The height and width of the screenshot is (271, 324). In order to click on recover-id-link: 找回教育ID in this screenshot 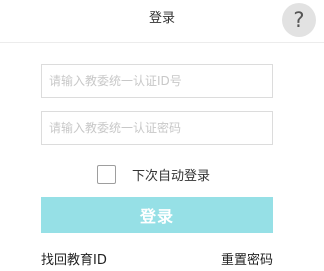, I will do `click(74, 258)`.